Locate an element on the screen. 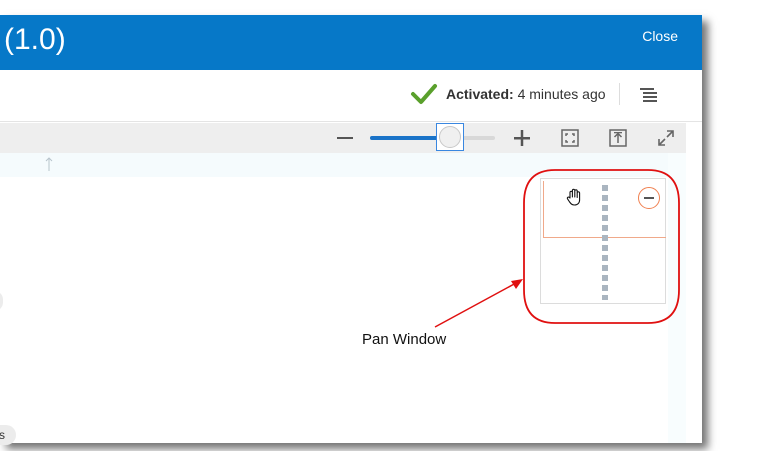 Image resolution: width=783 pixels, height=451 pixels. pan-window is located at coordinates (603, 241).